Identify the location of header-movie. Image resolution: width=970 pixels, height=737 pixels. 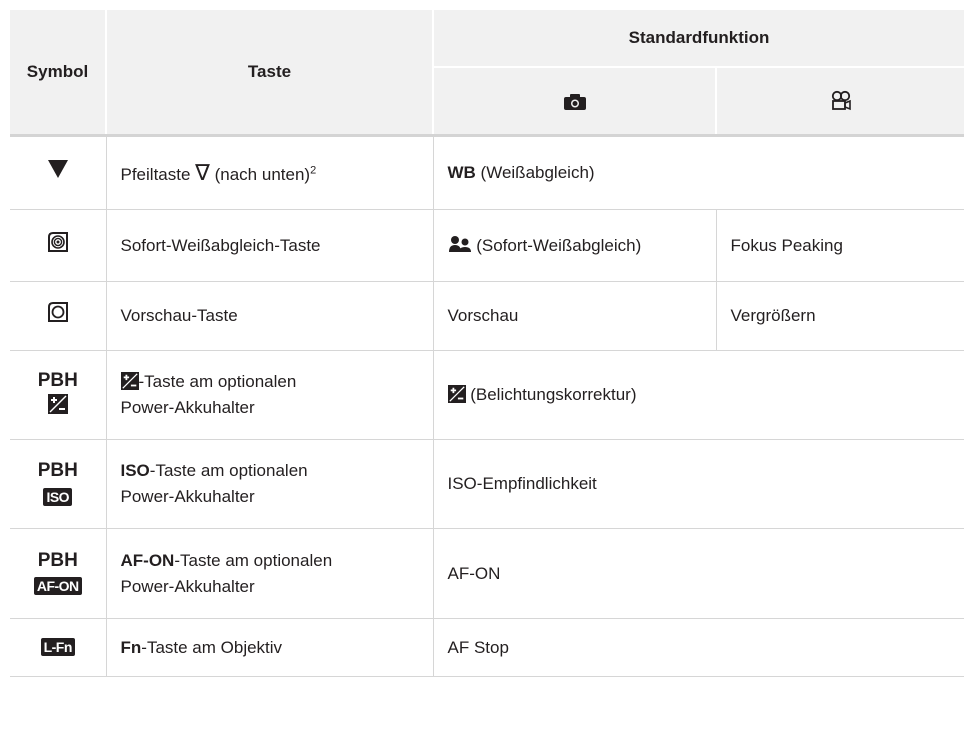
(839, 102).